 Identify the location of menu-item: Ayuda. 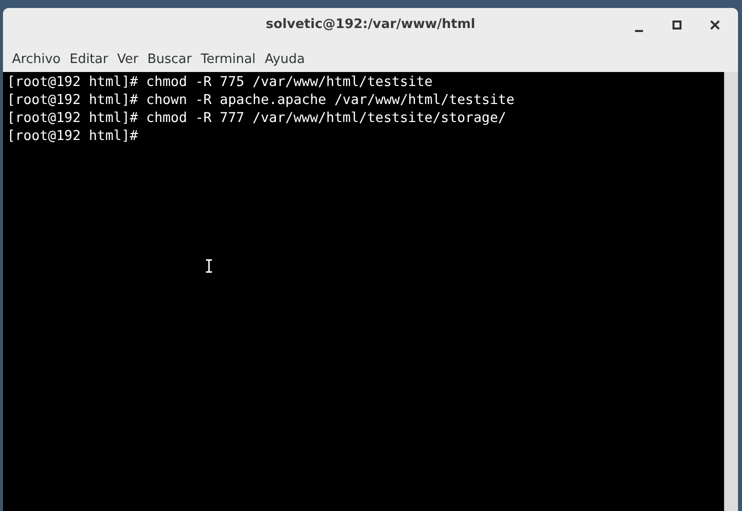
(286, 62).